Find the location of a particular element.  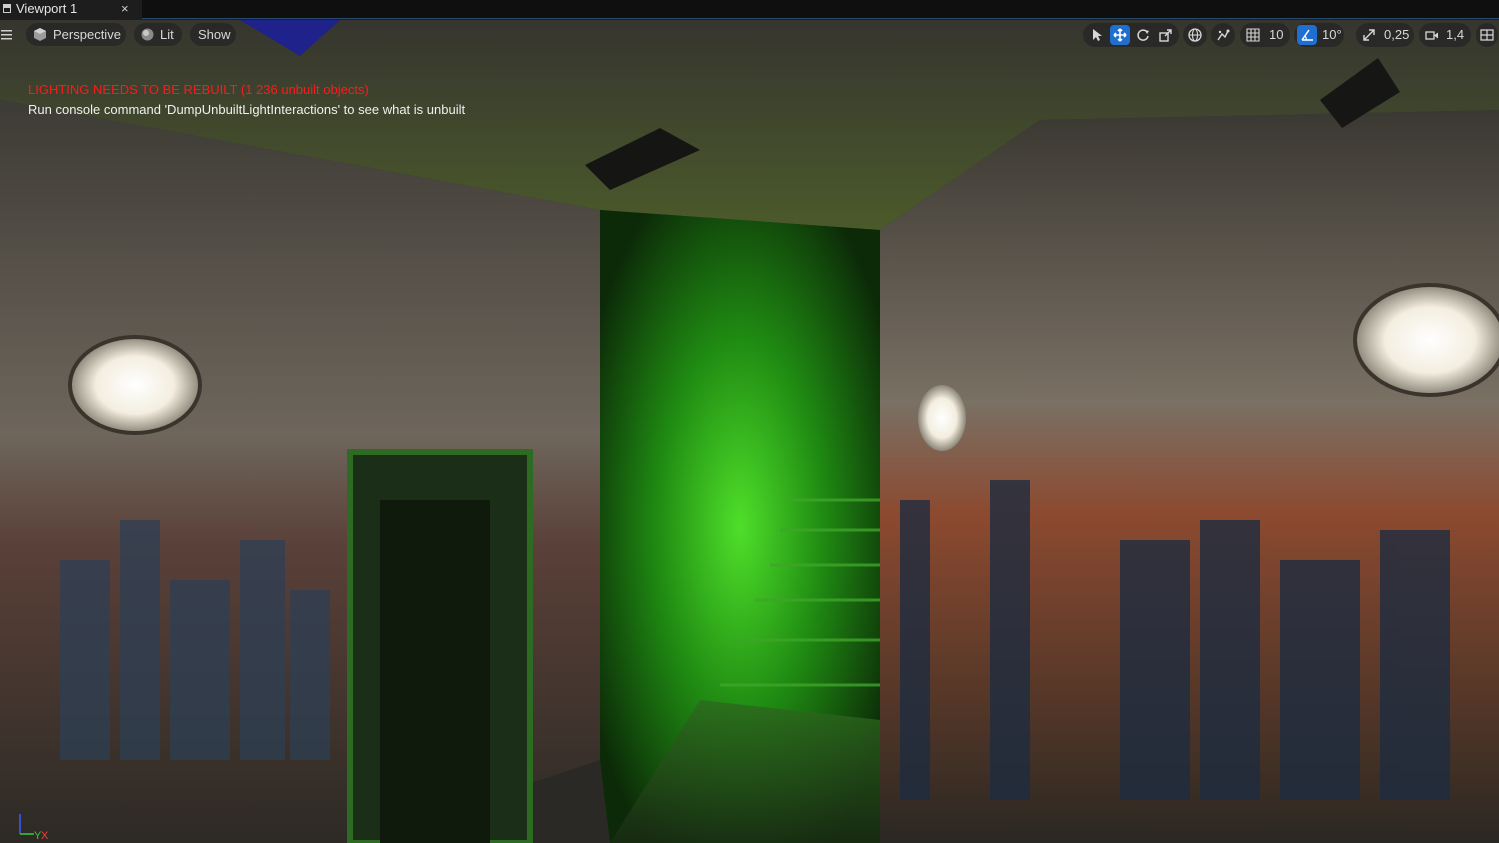

show-button: Show is located at coordinates (213, 34).